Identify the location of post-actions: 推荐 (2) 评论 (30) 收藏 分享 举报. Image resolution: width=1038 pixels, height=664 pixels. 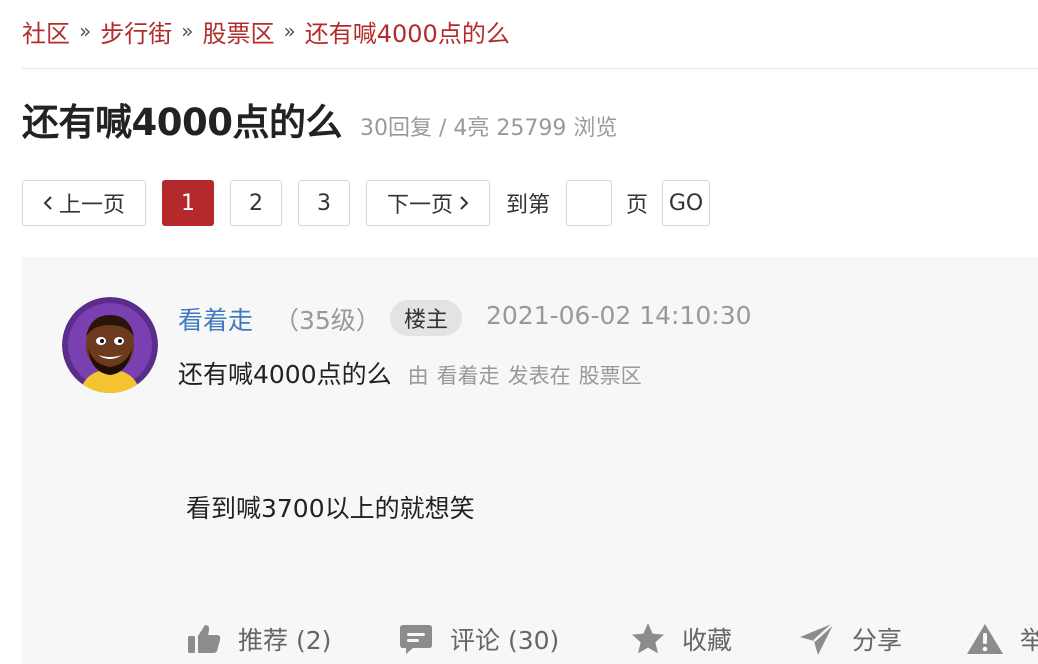
(612, 639).